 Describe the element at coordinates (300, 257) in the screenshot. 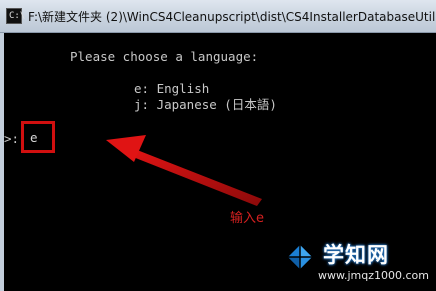

I see `windows-logo-icon` at that location.